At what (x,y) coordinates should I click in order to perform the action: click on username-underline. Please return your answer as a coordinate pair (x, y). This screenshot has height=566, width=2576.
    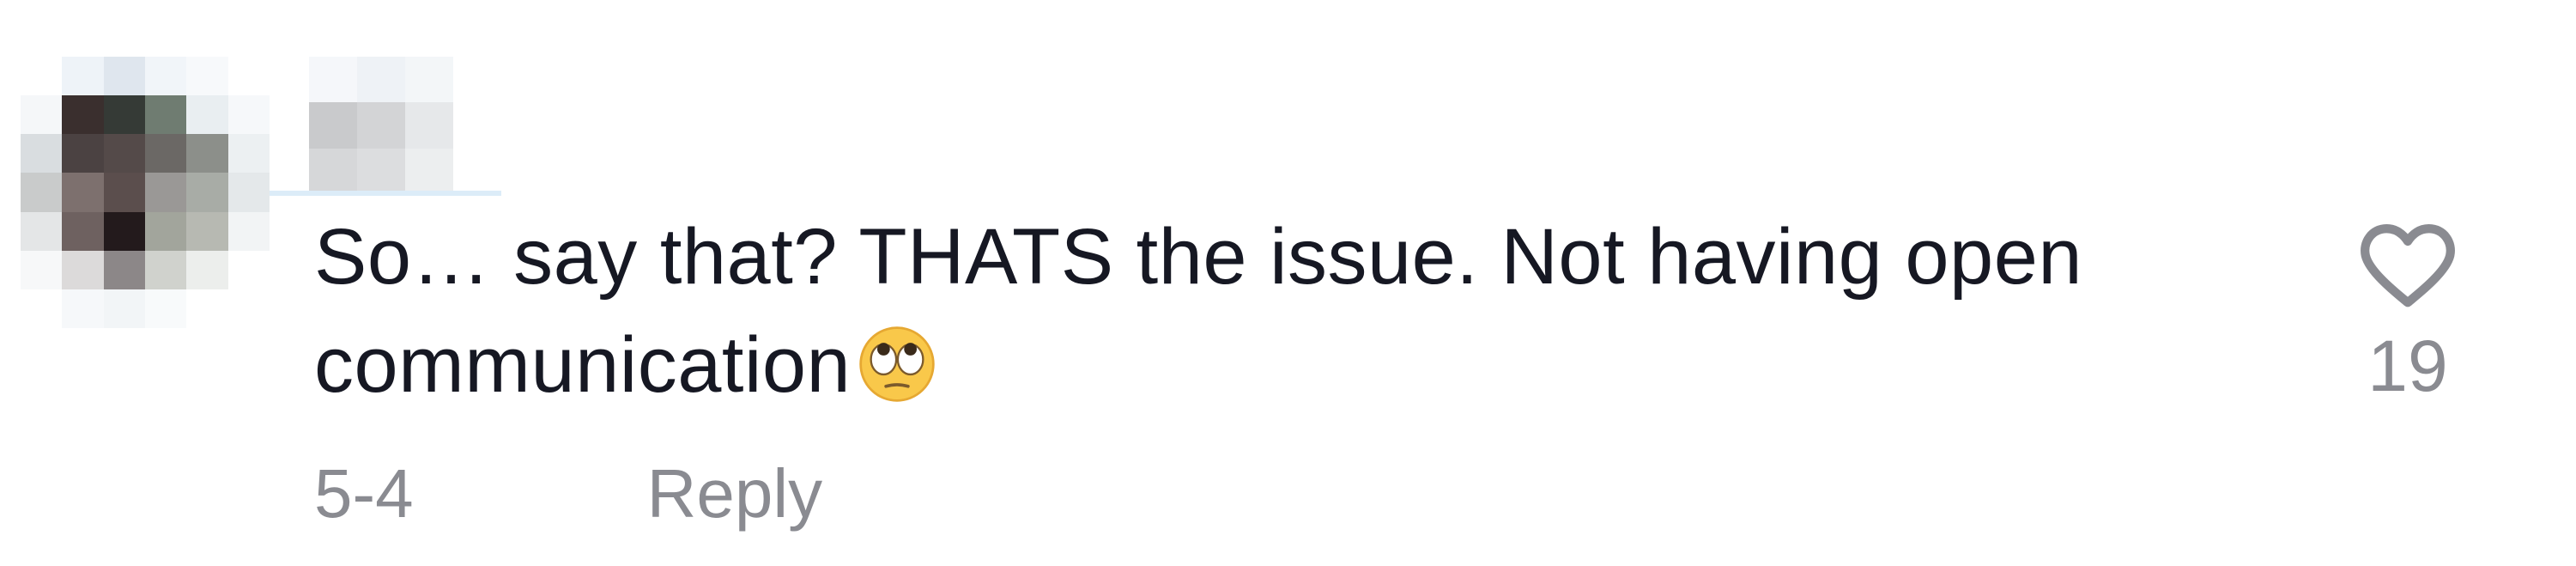
    Looking at the image, I should click on (385, 194).